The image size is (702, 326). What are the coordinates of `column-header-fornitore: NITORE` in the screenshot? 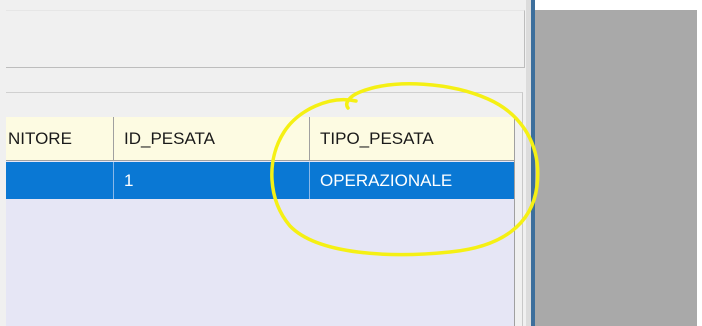 It's located at (60, 138).